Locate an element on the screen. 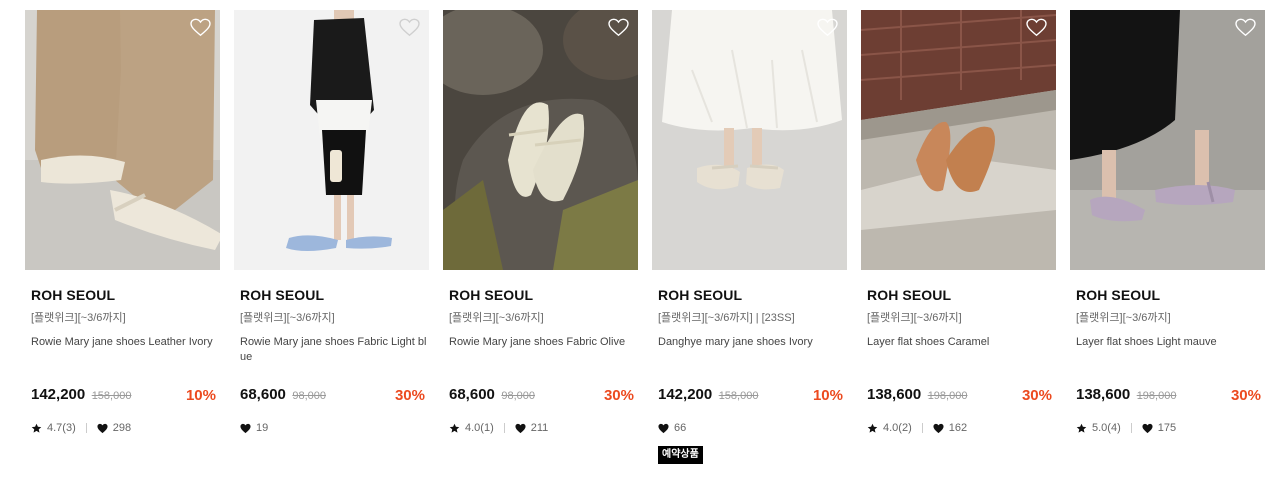  rating-text: 4.0(2) is located at coordinates (897, 428).